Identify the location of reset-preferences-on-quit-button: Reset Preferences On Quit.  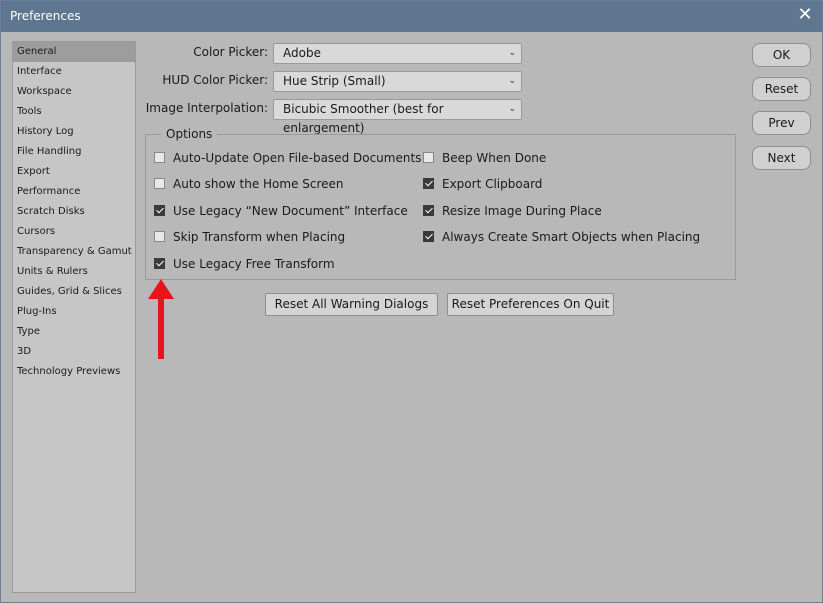
(530, 304).